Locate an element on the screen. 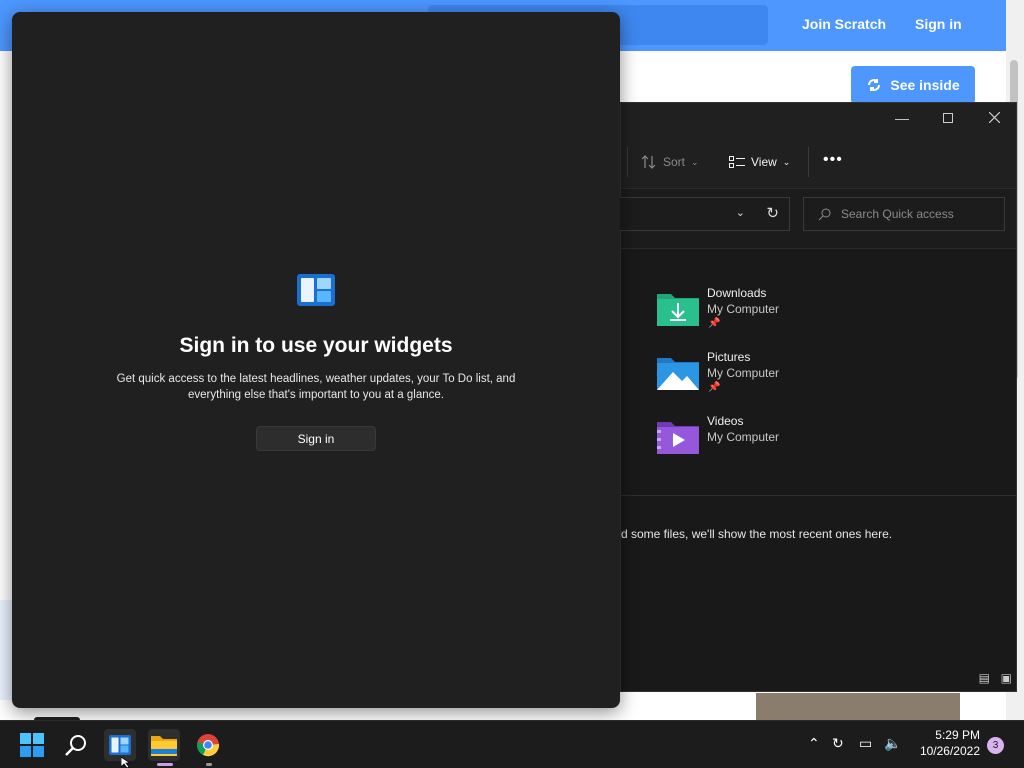  view-button: View ⌄ is located at coordinates (759, 162).